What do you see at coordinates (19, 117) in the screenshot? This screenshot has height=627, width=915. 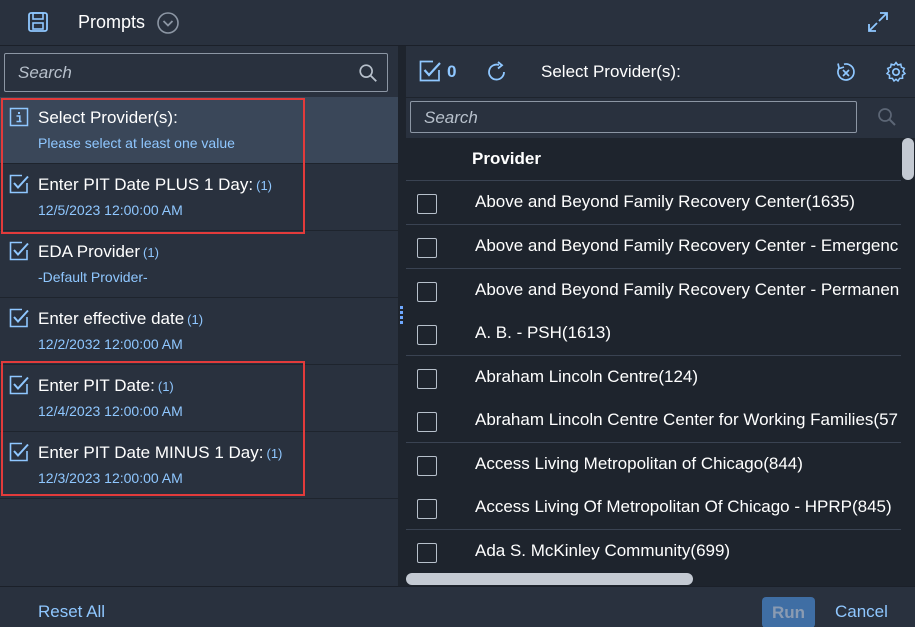 I see `info-icon` at bounding box center [19, 117].